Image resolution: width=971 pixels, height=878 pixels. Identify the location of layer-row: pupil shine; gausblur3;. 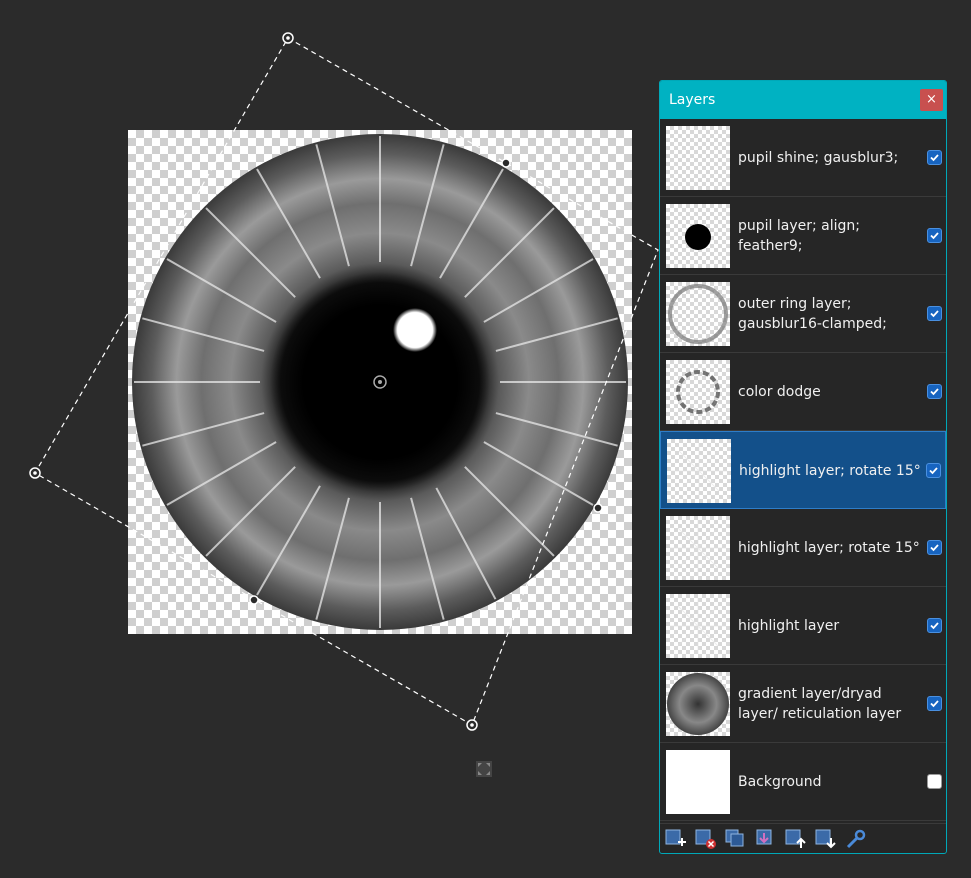
(803, 158).